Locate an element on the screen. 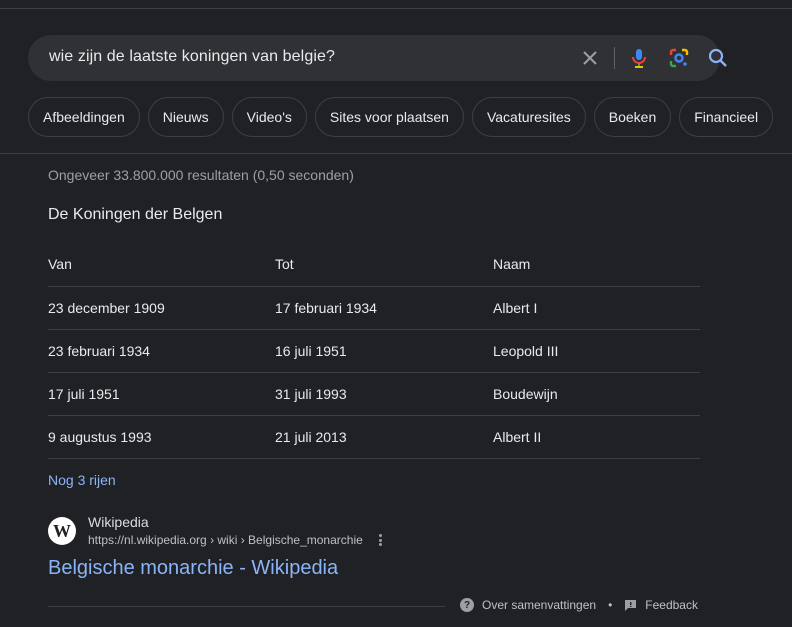  table-cell: Boudewijn is located at coordinates (525, 394).